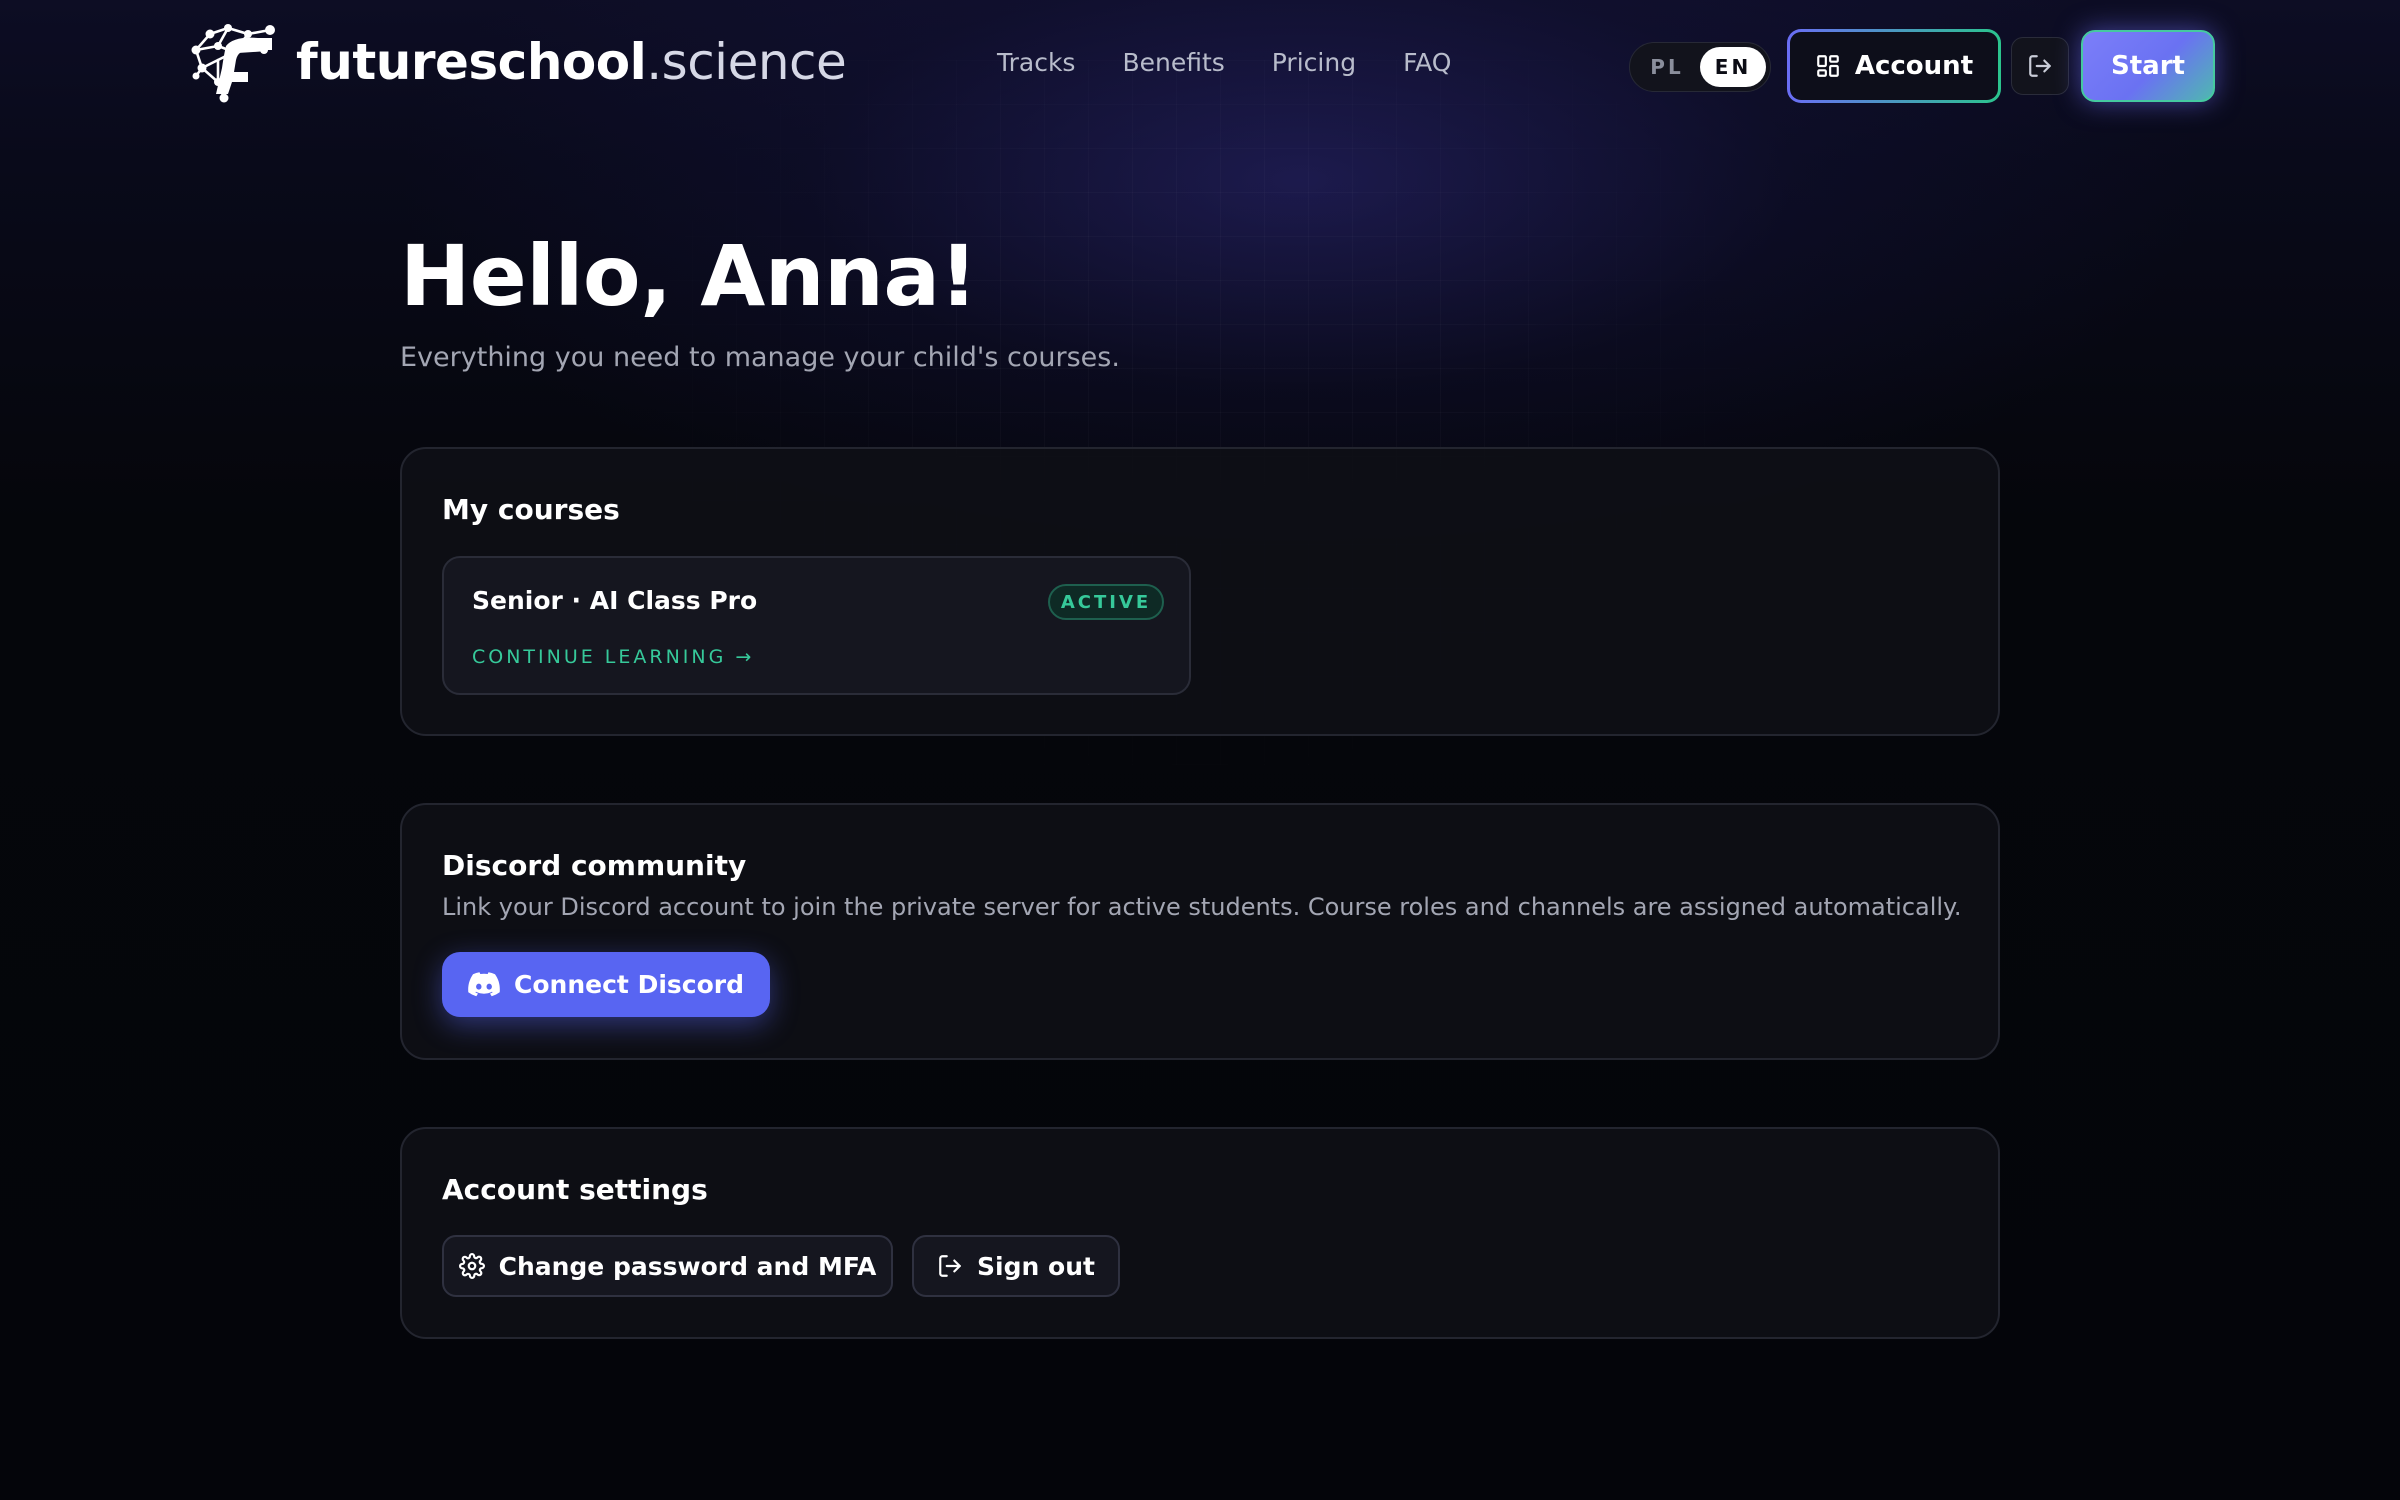 The height and width of the screenshot is (1500, 2400). I want to click on change-password-button: Change password and MFA, so click(667, 1266).